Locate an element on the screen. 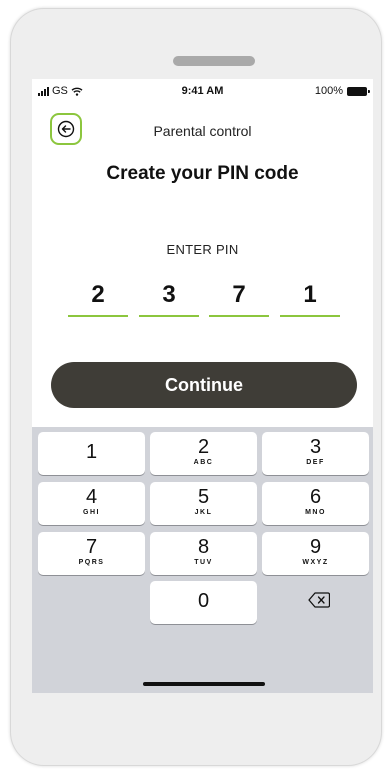 The height and width of the screenshot is (772, 387). key-number: 8 is located at coordinates (203, 547).